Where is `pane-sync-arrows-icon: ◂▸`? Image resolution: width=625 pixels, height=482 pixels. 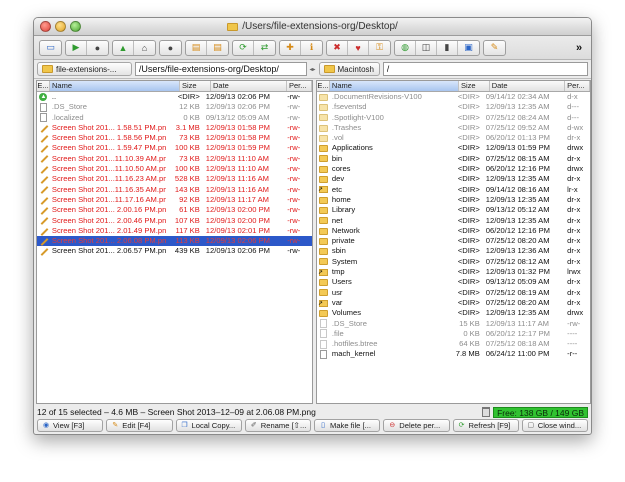
pane-sync-arrows-icon: ◂▸ is located at coordinates (313, 69).